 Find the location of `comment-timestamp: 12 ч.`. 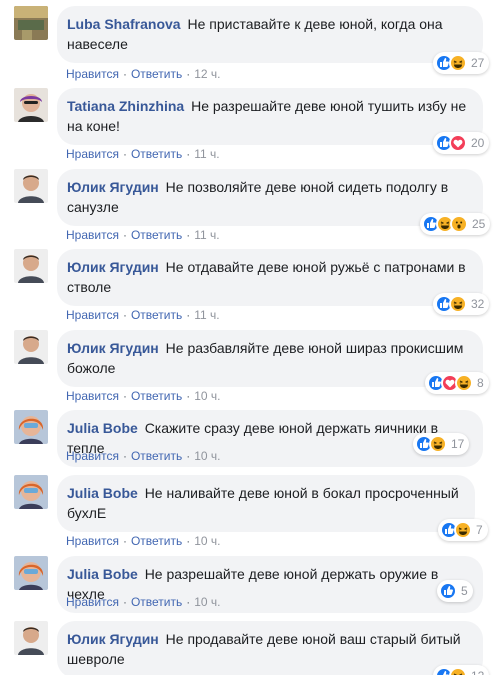

comment-timestamp: 12 ч. is located at coordinates (207, 74).